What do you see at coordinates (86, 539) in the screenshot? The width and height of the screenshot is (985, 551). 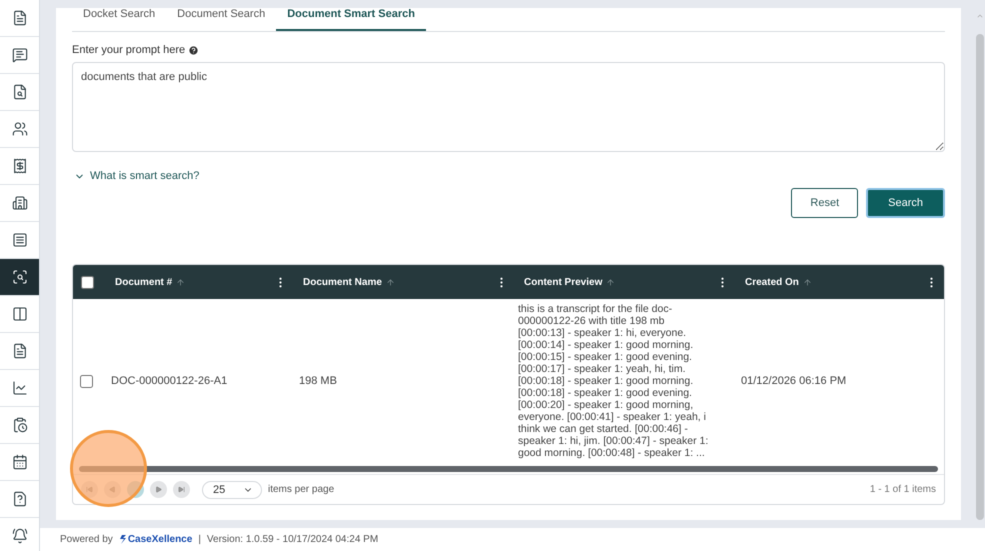 I see `powered-by-label: Powered by` at bounding box center [86, 539].